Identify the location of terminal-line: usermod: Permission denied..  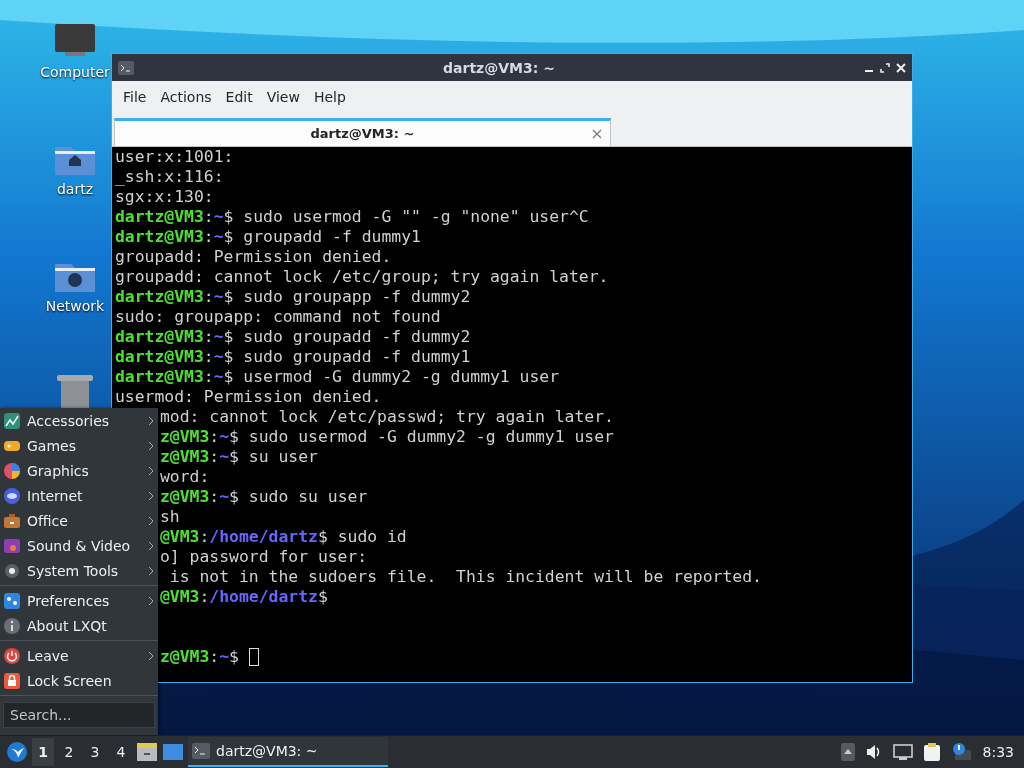
(248, 397).